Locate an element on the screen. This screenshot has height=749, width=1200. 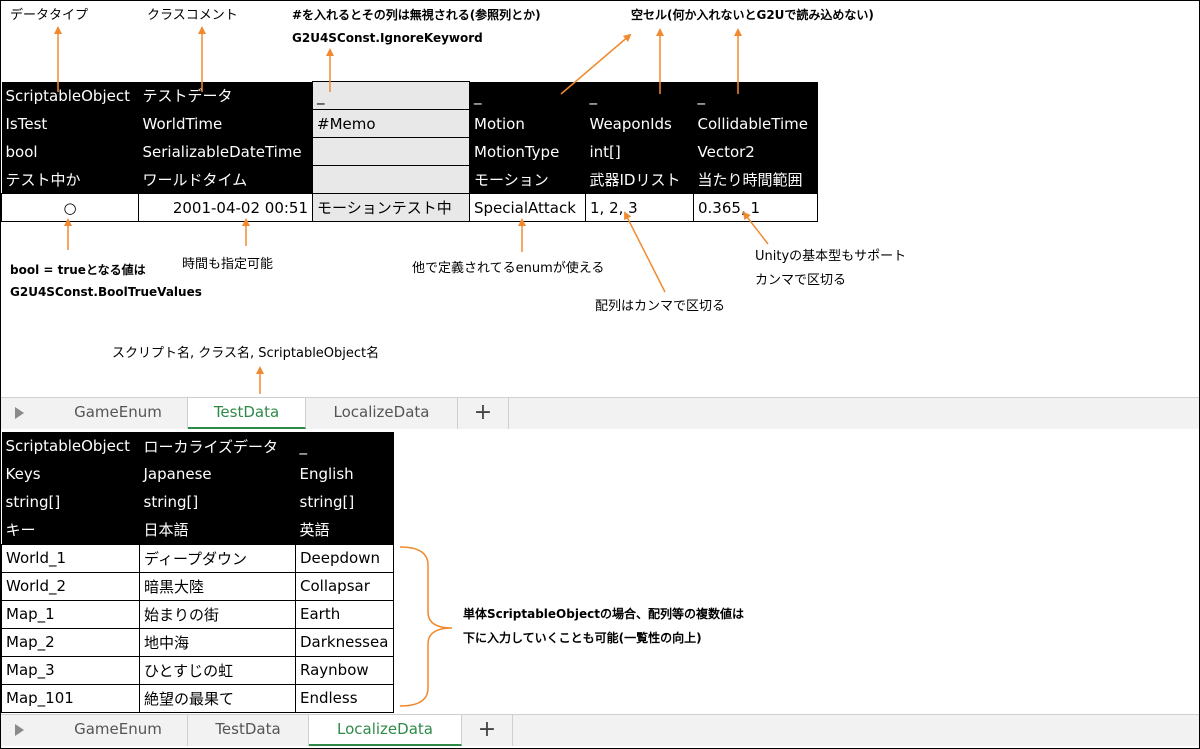
annotation-empty-cell: 空セル(何か入れないとG2Uで読み込めない) is located at coordinates (752, 15).